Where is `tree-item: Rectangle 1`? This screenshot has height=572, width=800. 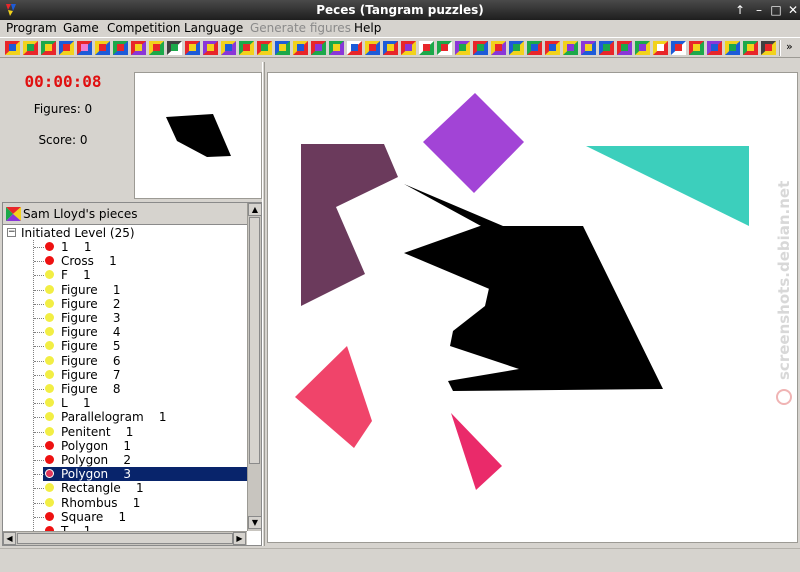
tree-item: Rectangle 1 is located at coordinates (125, 488).